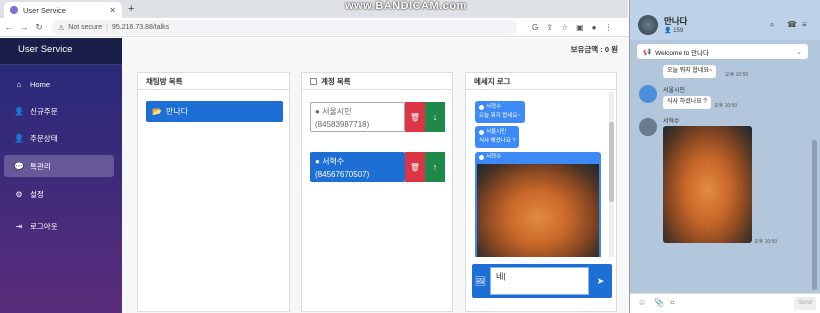 The image size is (820, 313). What do you see at coordinates (336, 81) in the screenshot?
I see `panel-title: 계정 목록` at bounding box center [336, 81].